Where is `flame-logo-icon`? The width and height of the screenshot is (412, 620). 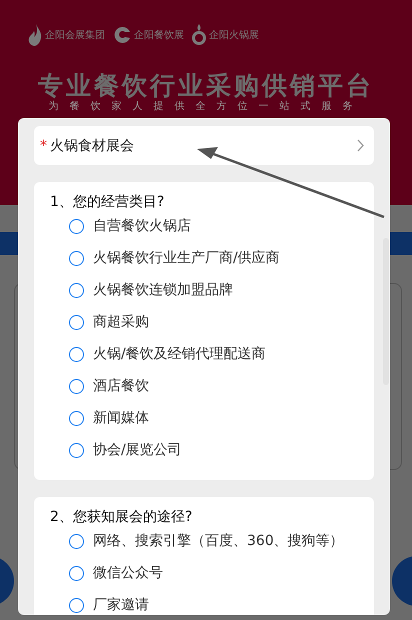
flame-logo-icon is located at coordinates (35, 35).